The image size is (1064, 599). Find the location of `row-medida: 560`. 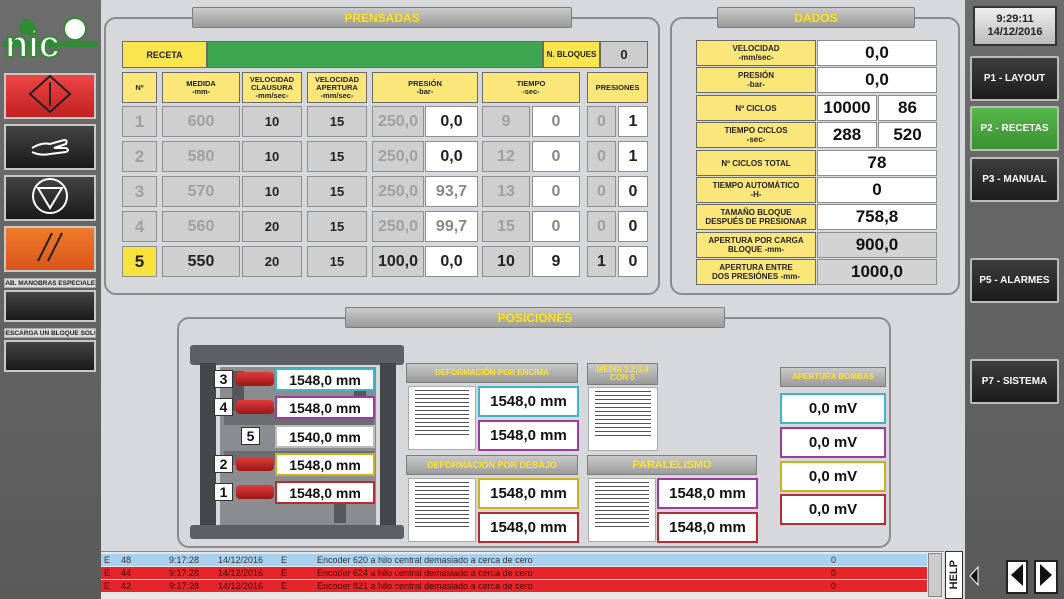

row-medida: 560 is located at coordinates (201, 226).